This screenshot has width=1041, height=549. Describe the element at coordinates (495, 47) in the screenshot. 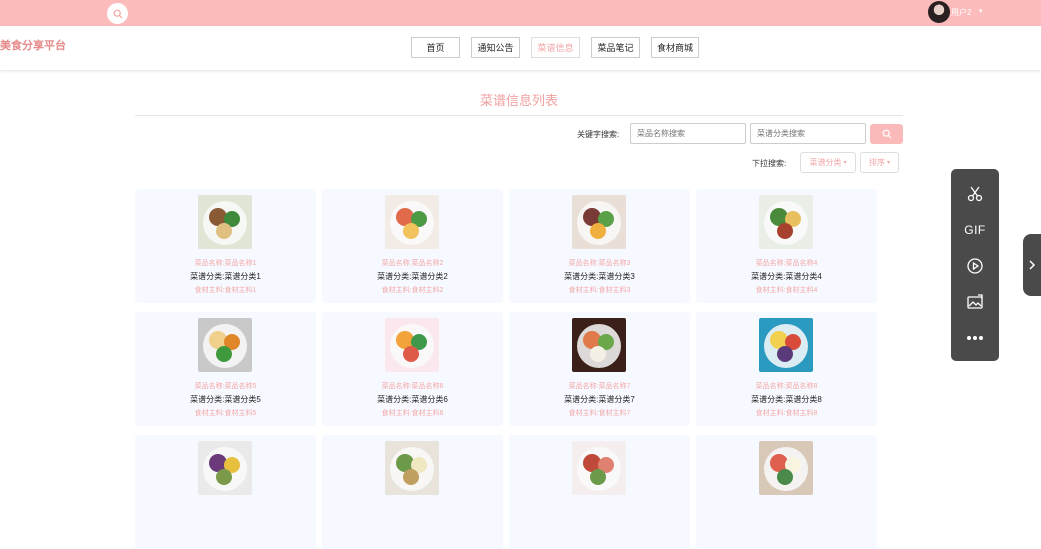

I see `nav-item-notices: 通知公告` at that location.